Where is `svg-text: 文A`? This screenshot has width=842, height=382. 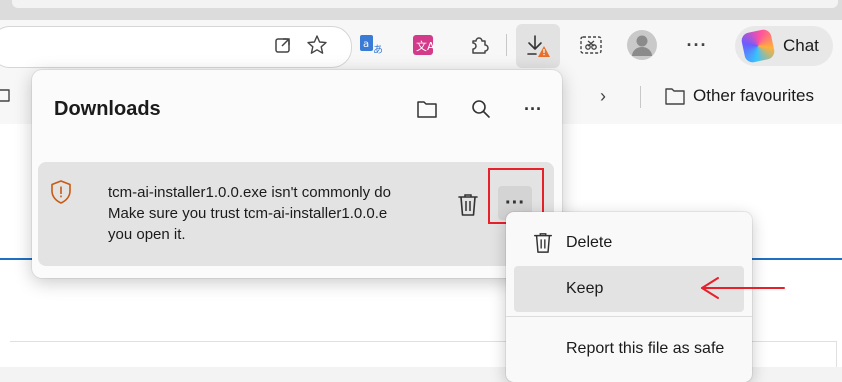
svg-text: 文A is located at coordinates (425, 46).